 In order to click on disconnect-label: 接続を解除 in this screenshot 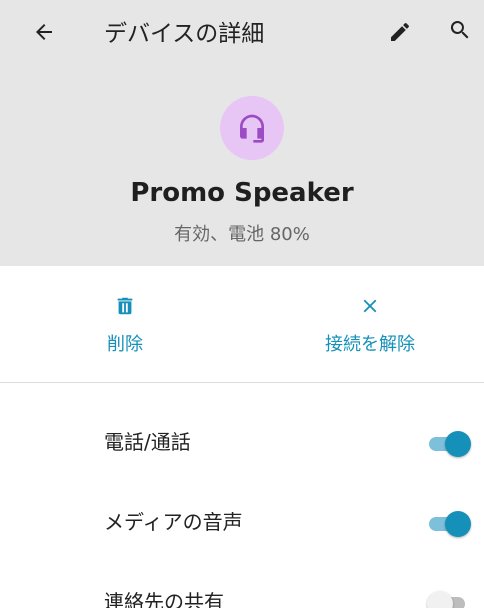, I will do `click(370, 344)`.